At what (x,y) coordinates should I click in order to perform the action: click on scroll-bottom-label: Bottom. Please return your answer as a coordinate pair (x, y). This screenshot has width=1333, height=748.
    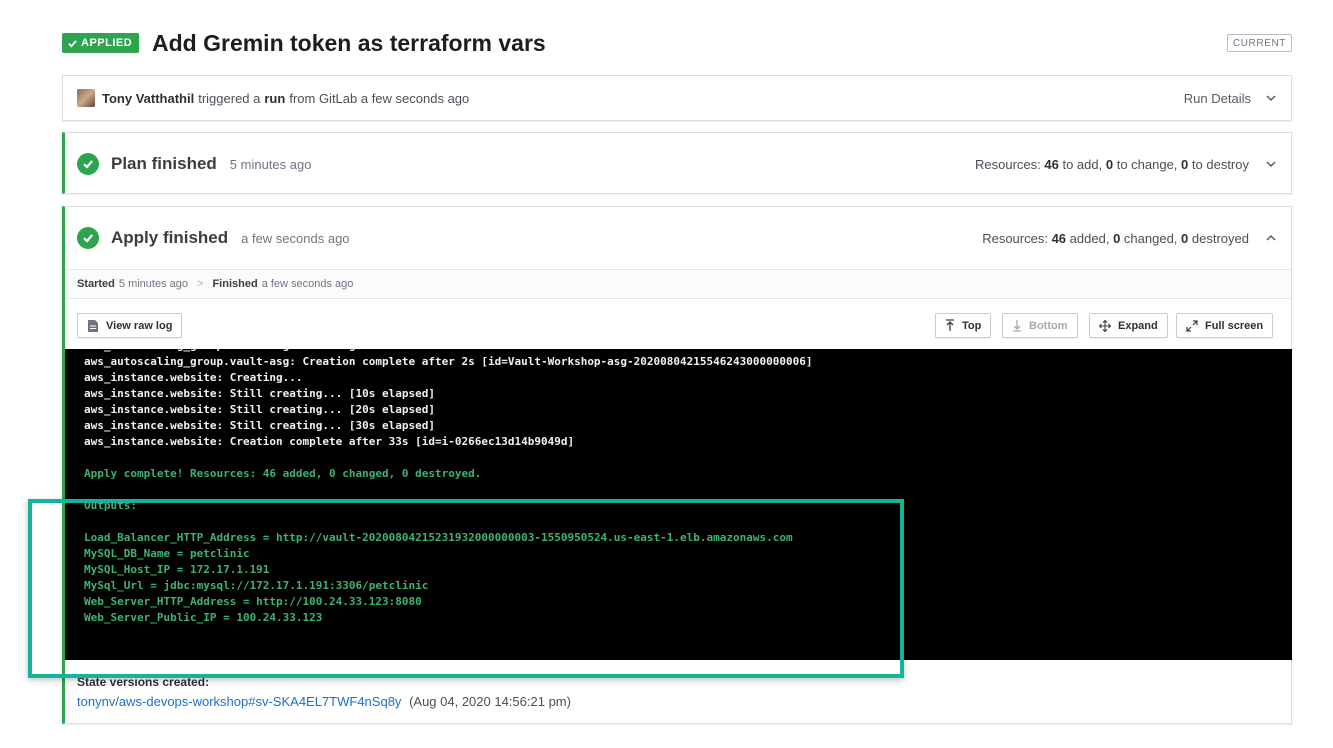
    Looking at the image, I should click on (1048, 325).